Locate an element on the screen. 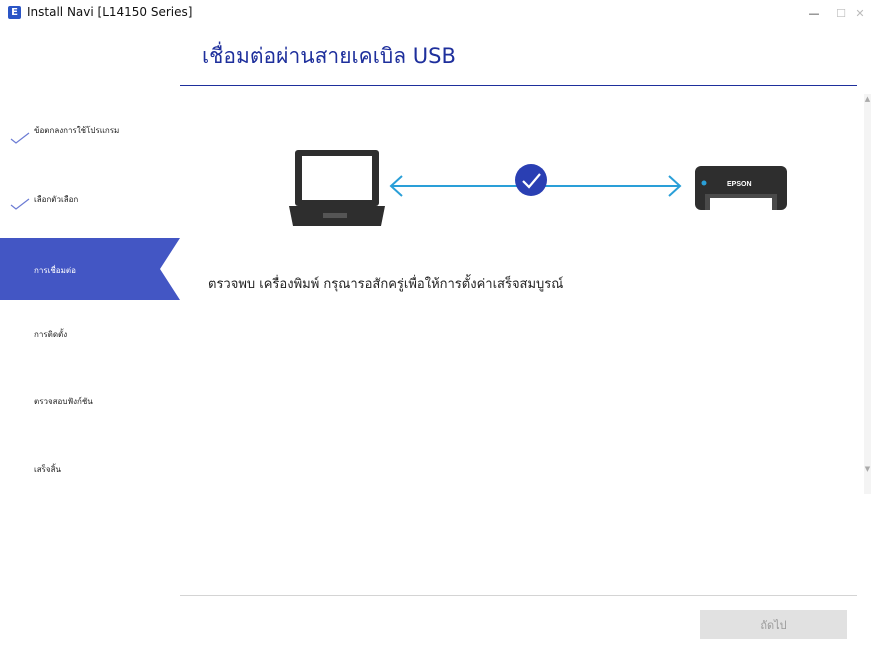 This screenshot has height=654, width=871. scrollbar: ▲ ▼ is located at coordinates (867, 294).